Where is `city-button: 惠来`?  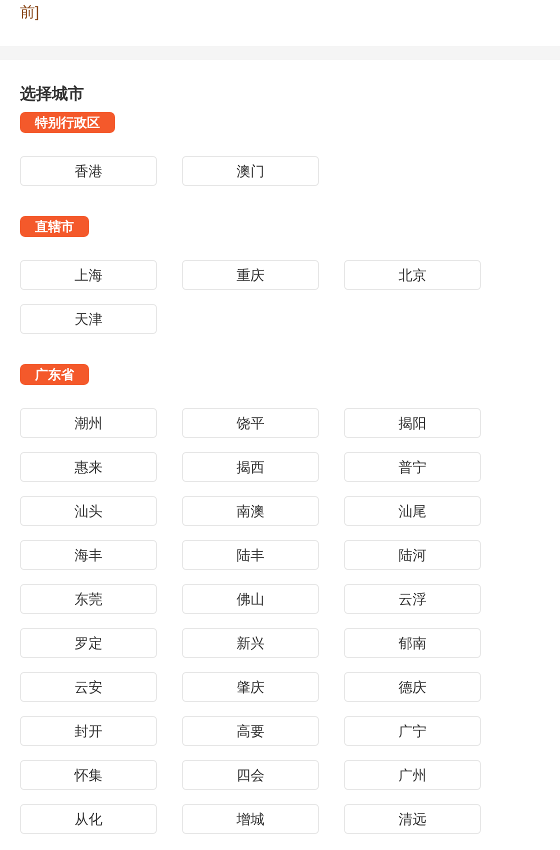 city-button: 惠来 is located at coordinates (88, 467).